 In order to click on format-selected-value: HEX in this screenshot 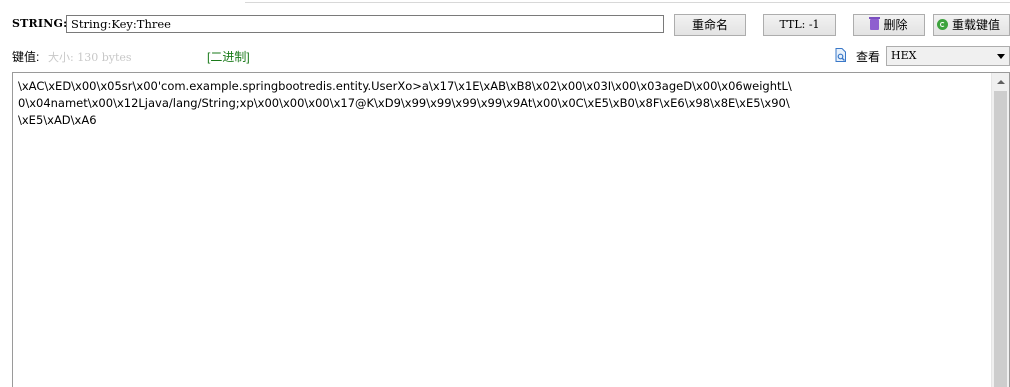, I will do `click(904, 55)`.